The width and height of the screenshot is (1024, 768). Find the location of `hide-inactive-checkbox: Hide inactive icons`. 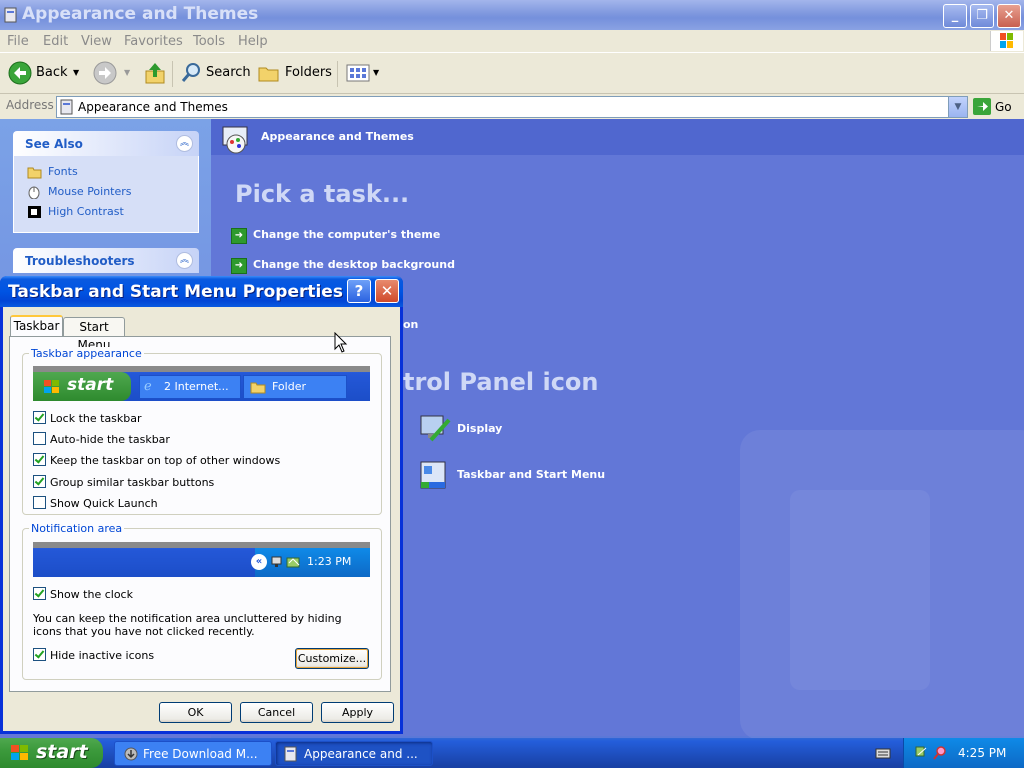

hide-inactive-checkbox: Hide inactive icons is located at coordinates (93, 655).